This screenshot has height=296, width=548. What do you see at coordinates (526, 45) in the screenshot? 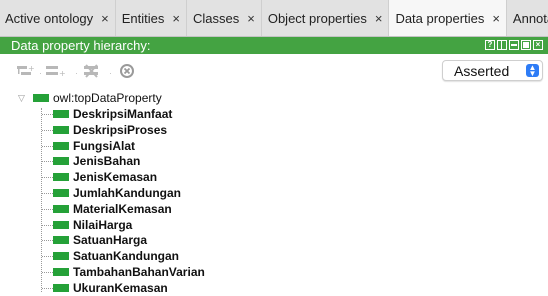
I see `maximize-icon` at bounding box center [526, 45].